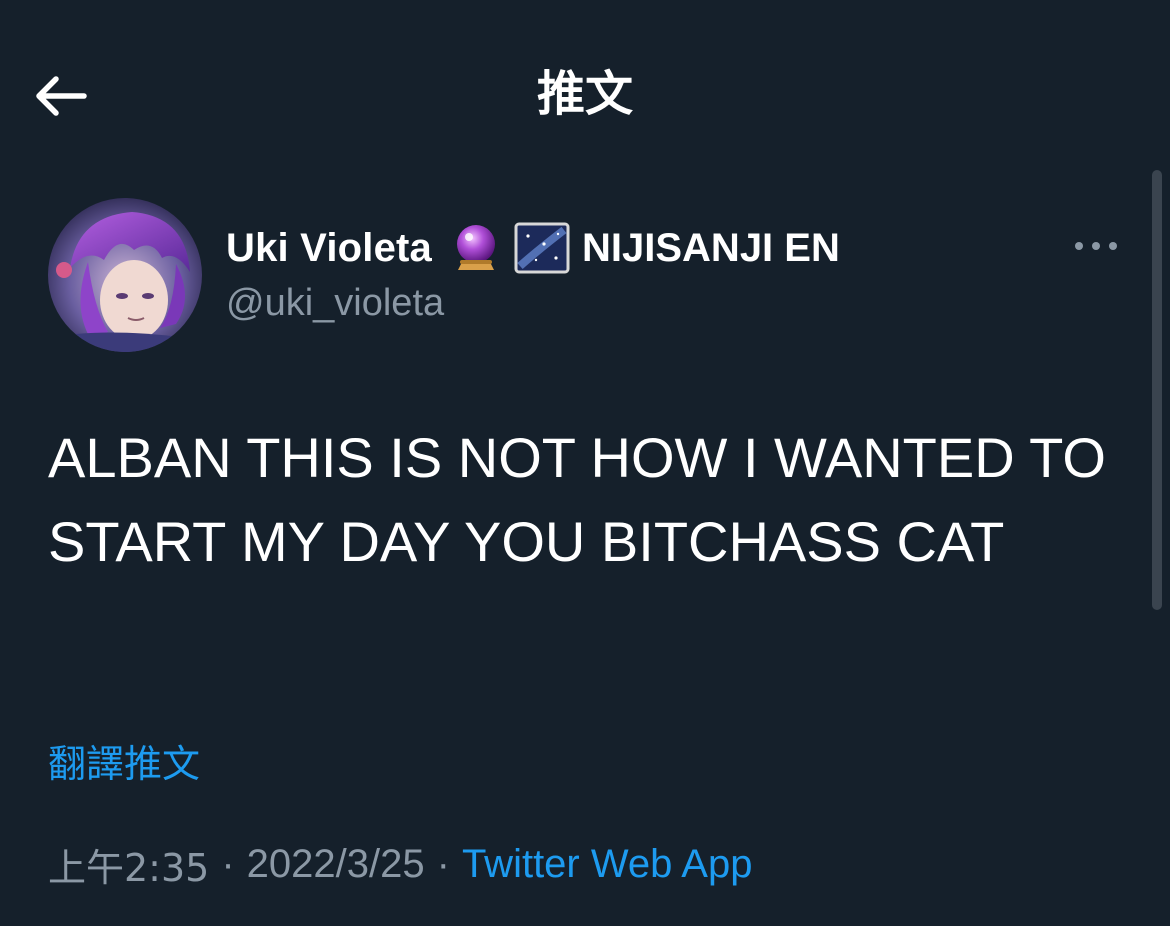 The width and height of the screenshot is (1170, 926). Describe the element at coordinates (335, 303) in the screenshot. I see `author-handle: @uki_violeta` at that location.